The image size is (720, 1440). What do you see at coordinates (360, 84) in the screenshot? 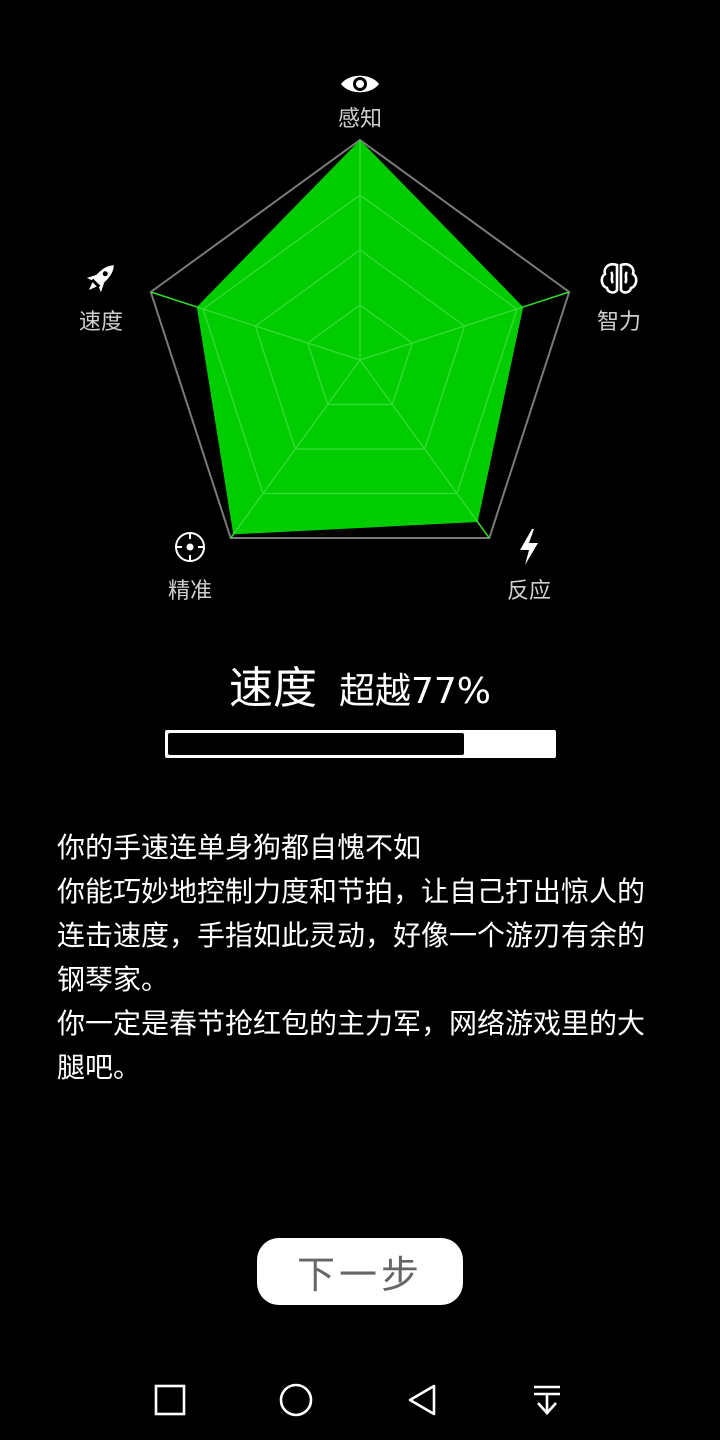
I see `eye-icon` at bounding box center [360, 84].